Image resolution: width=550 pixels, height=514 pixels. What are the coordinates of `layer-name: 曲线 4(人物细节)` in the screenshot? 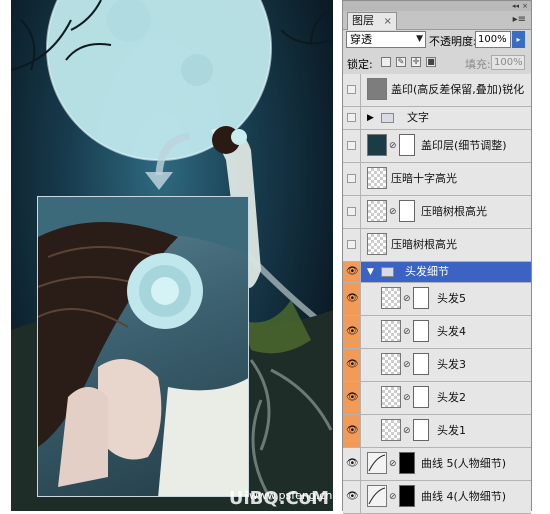 It's located at (464, 496).